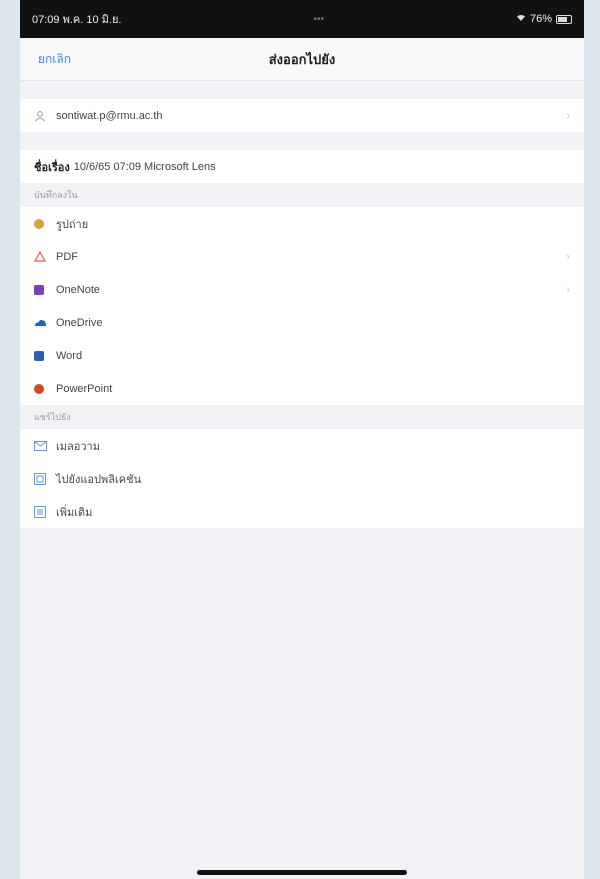 Image resolution: width=600 pixels, height=879 pixels. Describe the element at coordinates (302, 322) in the screenshot. I see `save-onedrive: OneDrive` at that location.